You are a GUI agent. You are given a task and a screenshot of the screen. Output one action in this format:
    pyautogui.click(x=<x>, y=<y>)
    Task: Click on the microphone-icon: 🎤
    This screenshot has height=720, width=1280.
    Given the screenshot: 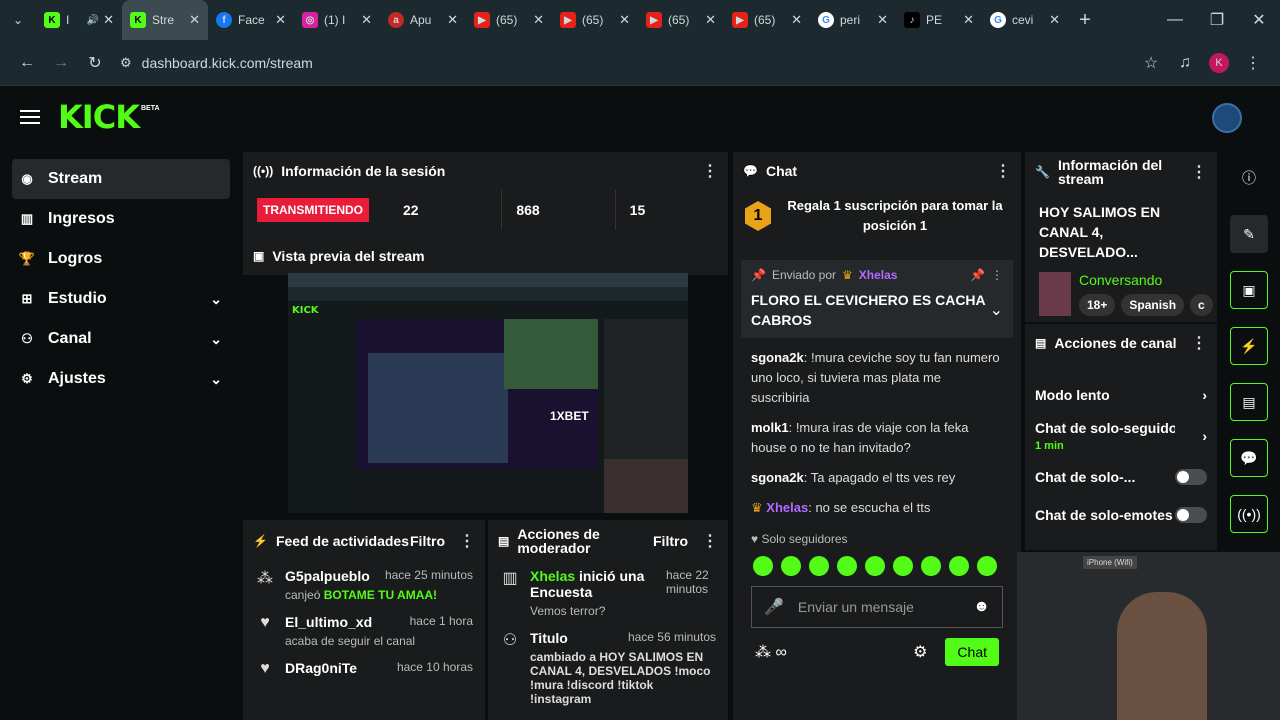 What is the action you would take?
    pyautogui.click(x=774, y=607)
    